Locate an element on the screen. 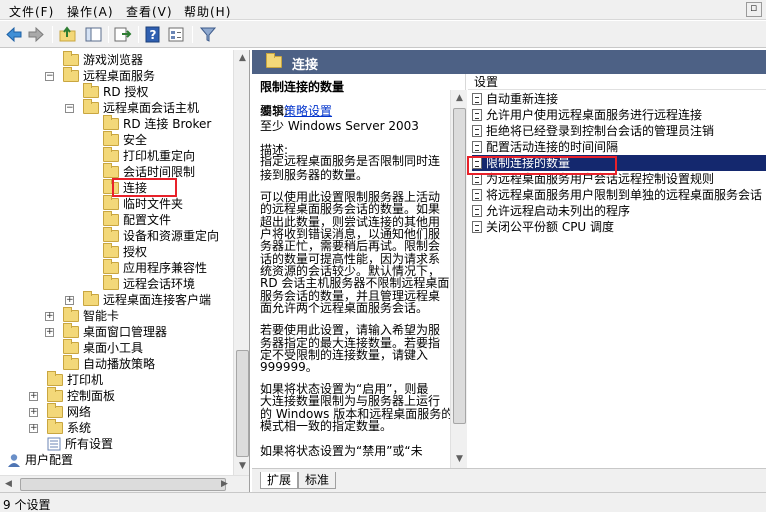  window-restore-button: ▫ is located at coordinates (754, 9).